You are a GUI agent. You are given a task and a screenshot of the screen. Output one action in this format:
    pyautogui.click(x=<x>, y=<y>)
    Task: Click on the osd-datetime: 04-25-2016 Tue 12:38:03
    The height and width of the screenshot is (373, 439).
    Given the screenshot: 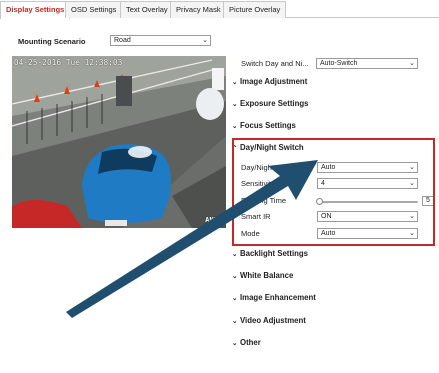 What is the action you would take?
    pyautogui.click(x=68, y=62)
    